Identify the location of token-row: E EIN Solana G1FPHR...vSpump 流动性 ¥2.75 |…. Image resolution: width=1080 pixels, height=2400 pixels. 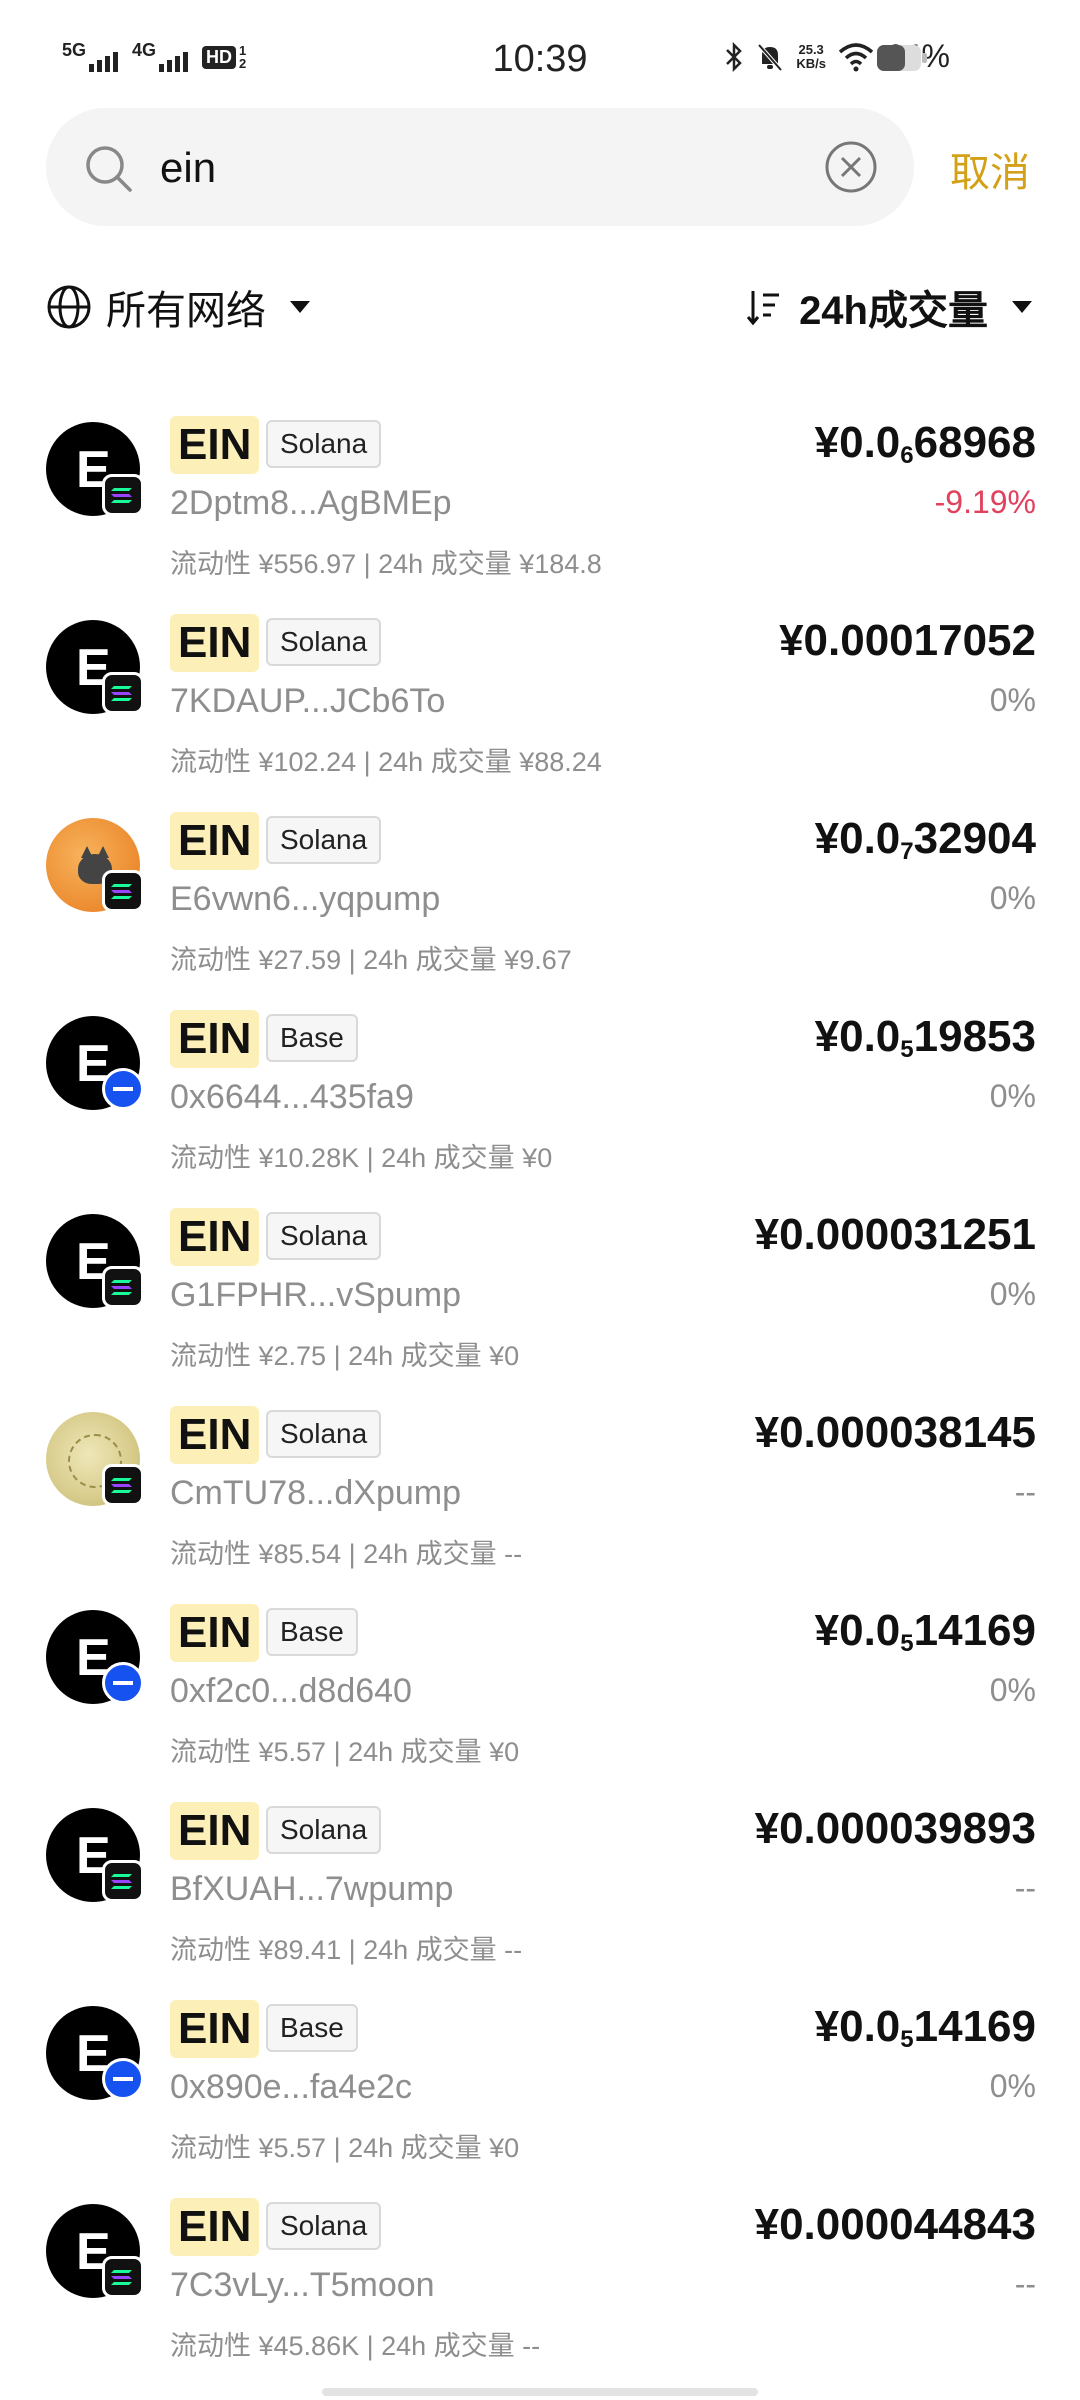
(540, 1287).